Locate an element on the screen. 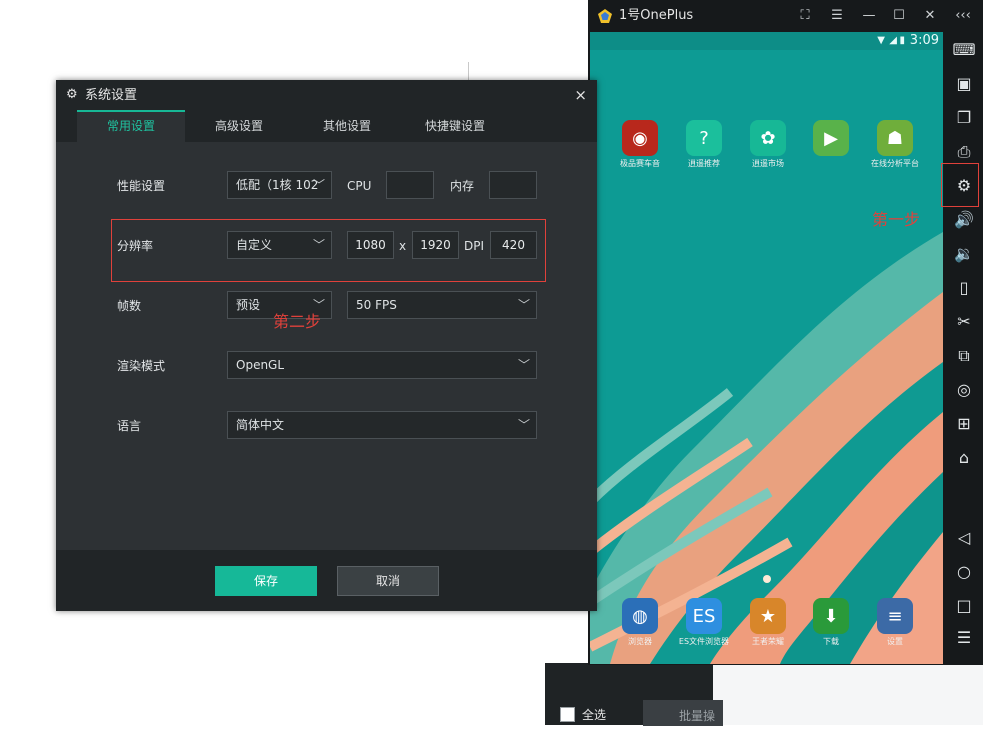  fps-preset-value: 预设 is located at coordinates (248, 305).